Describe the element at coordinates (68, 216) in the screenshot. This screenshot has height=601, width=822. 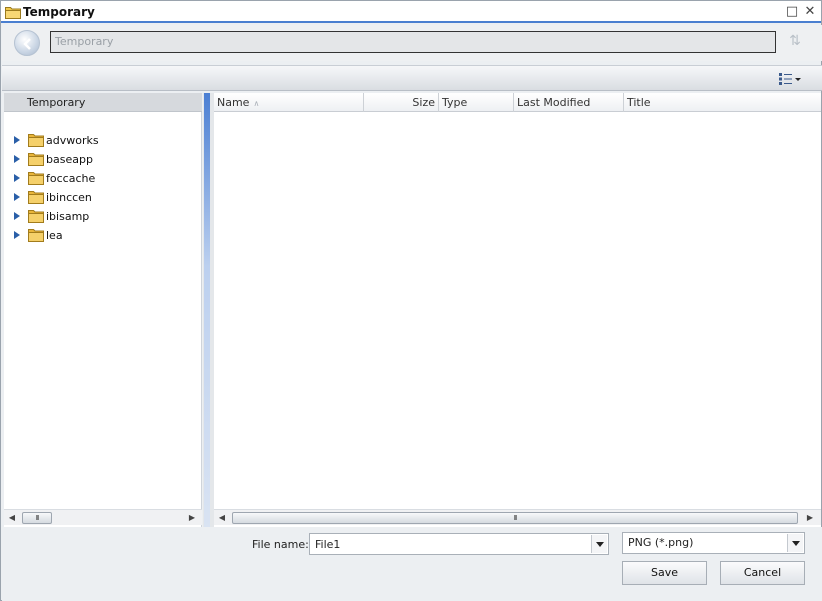
I see `tree-item-label: ibisamp` at that location.